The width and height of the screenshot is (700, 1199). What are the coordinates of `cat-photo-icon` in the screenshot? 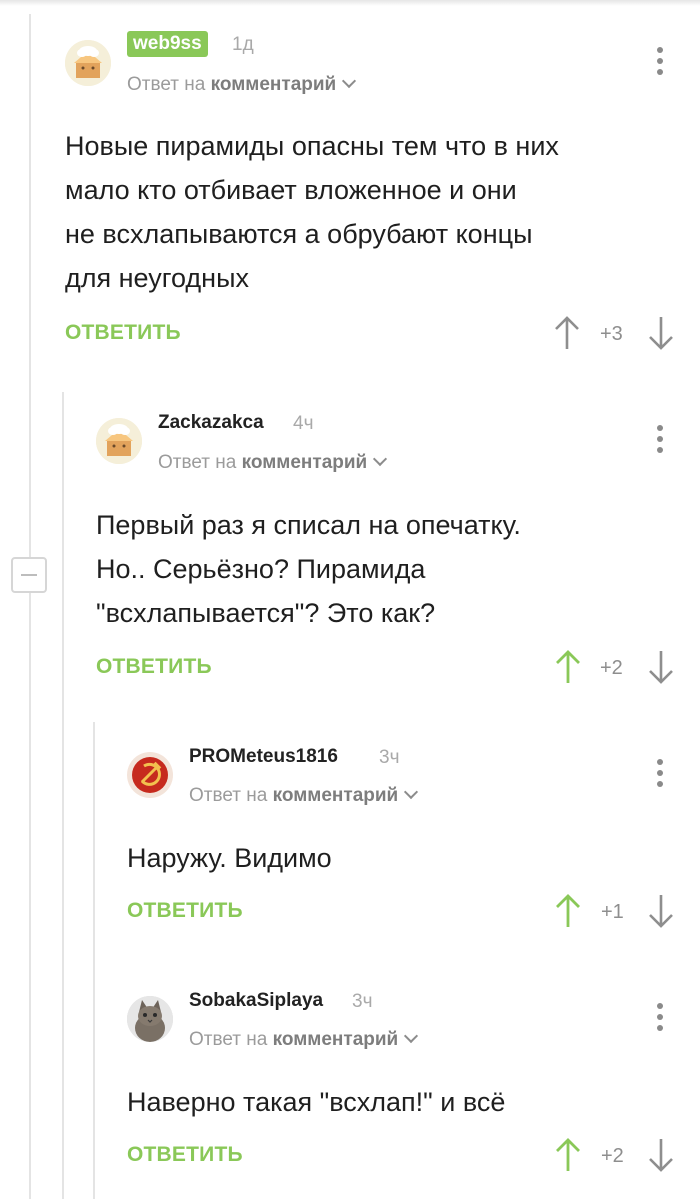 It's located at (150, 1019).